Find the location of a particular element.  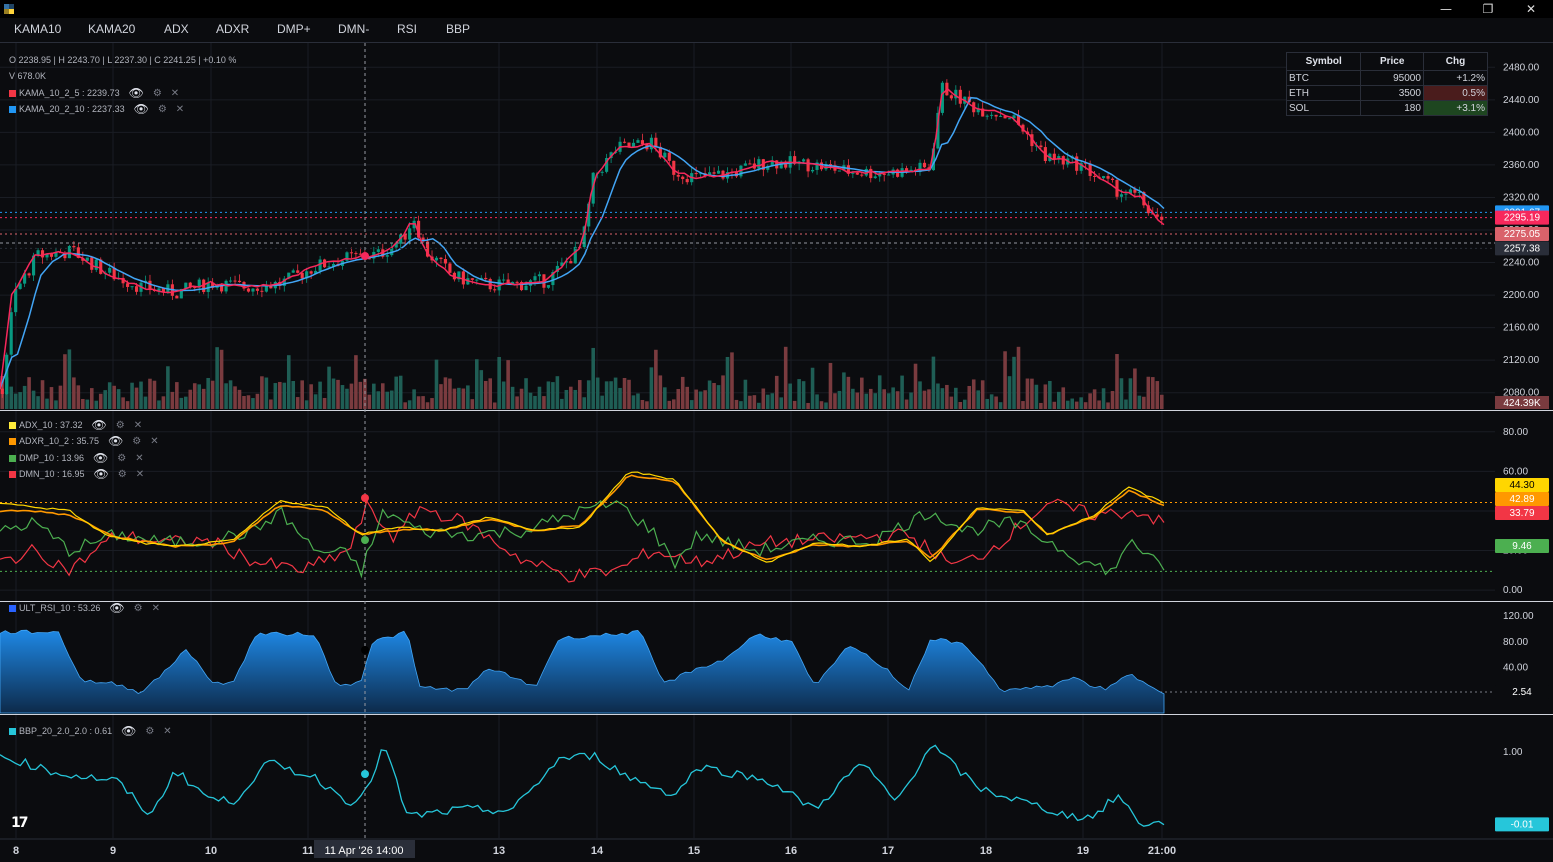

toolbar-item-adxr: ADXR is located at coordinates (232, 29).